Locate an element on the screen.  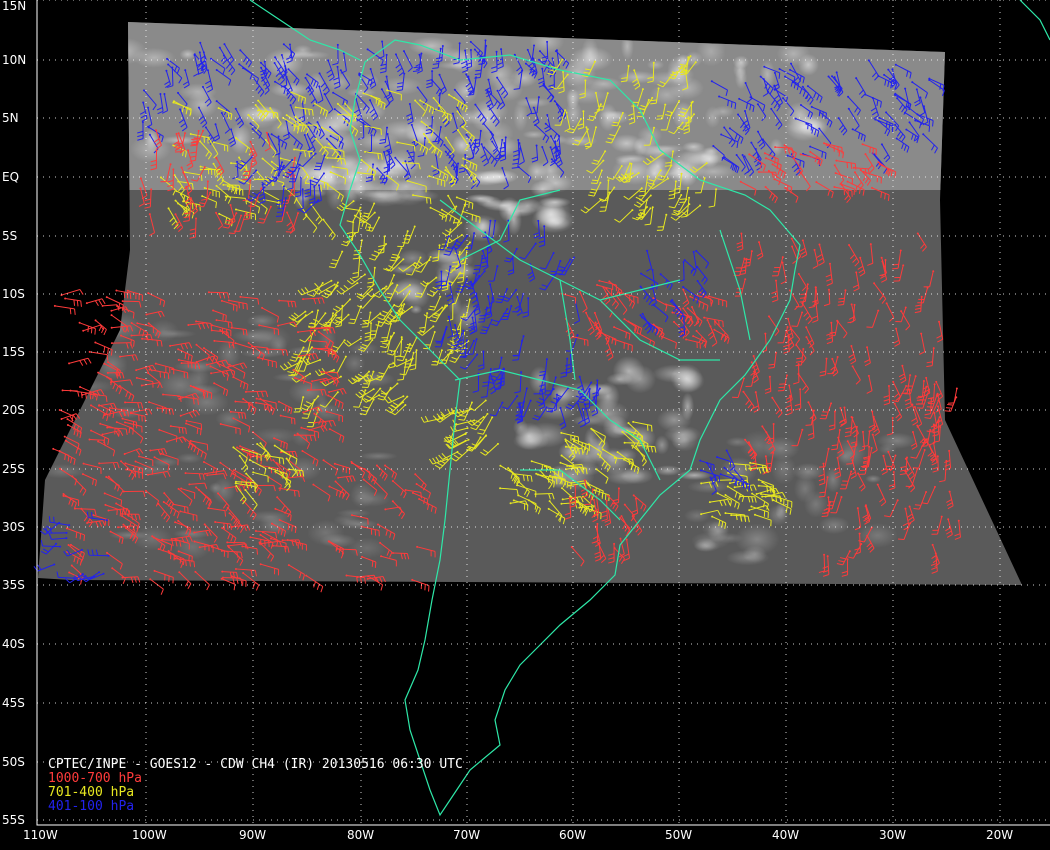
longitude-label: 30W is located at coordinates (893, 835).